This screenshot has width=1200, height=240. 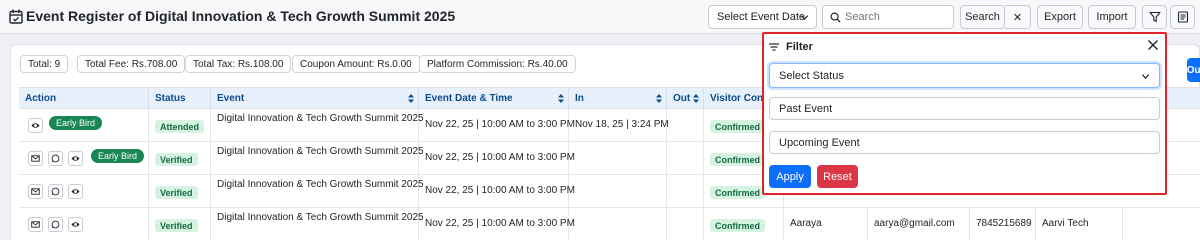 I want to click on search-box, so click(x=888, y=17).